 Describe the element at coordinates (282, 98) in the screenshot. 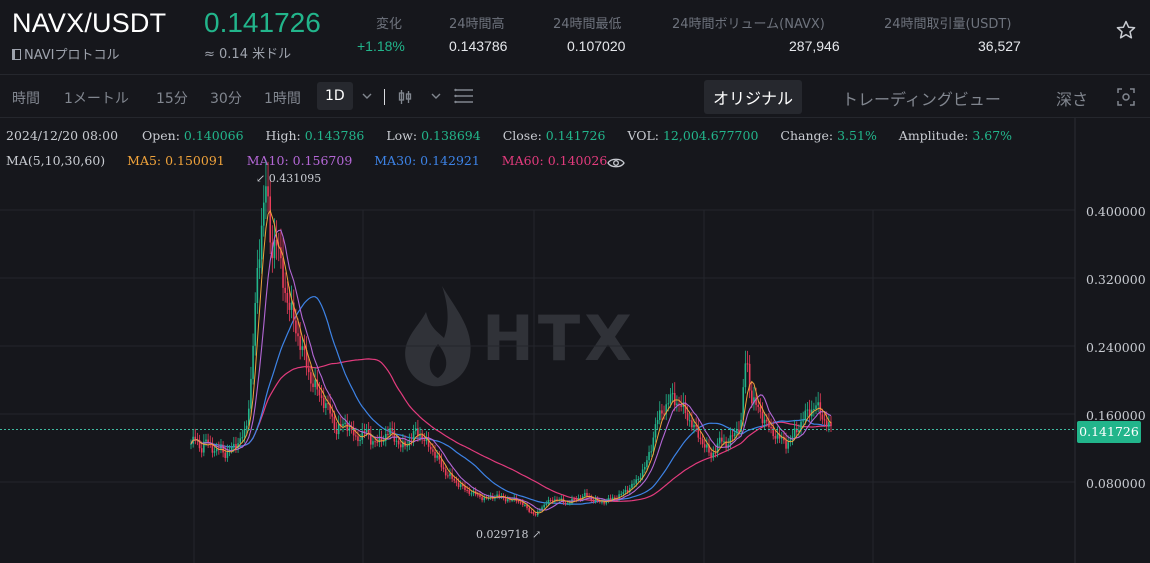

I see `interval-1h: 1時間` at that location.